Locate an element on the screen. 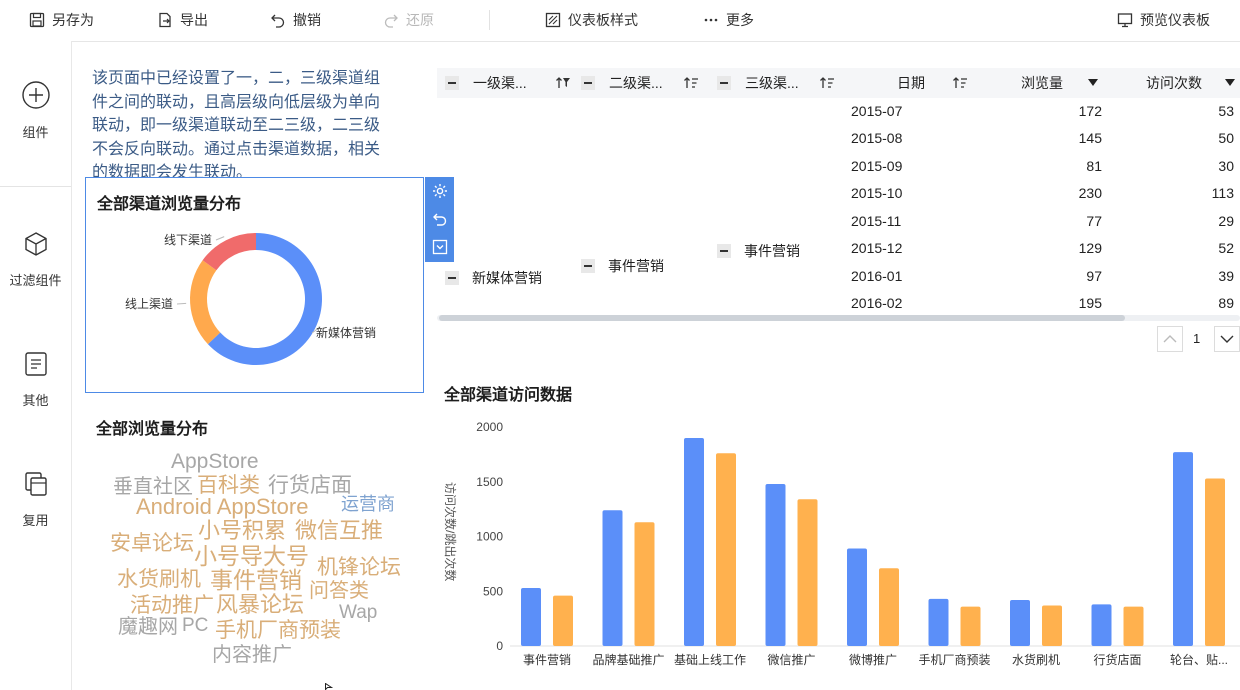 This screenshot has width=1240, height=690. widget-dropdown-button is located at coordinates (439, 247).